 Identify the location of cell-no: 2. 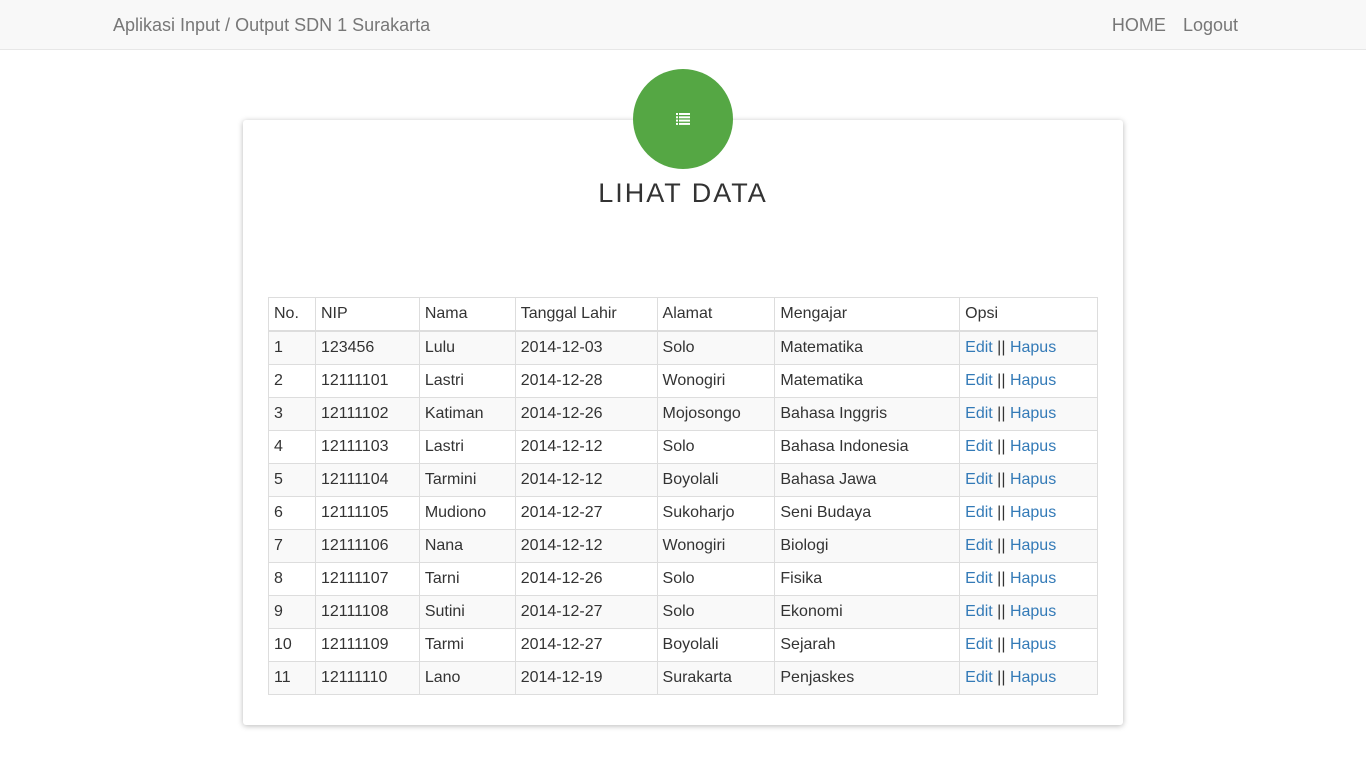
(292, 381).